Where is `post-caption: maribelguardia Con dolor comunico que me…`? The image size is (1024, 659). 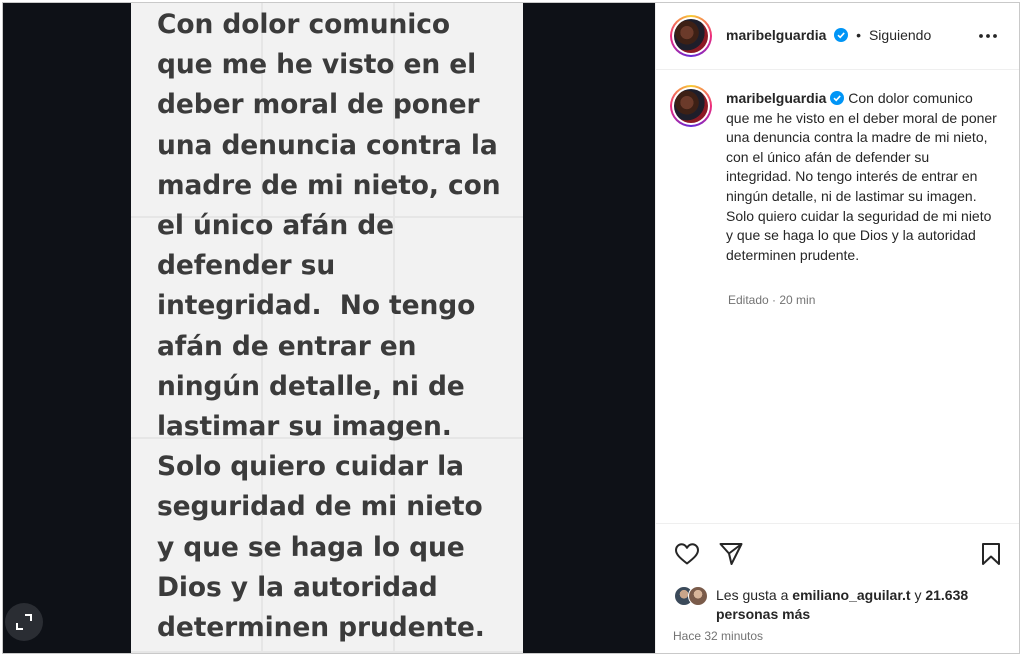 post-caption: maribelguardia Con dolor comunico que me… is located at coordinates (862, 177).